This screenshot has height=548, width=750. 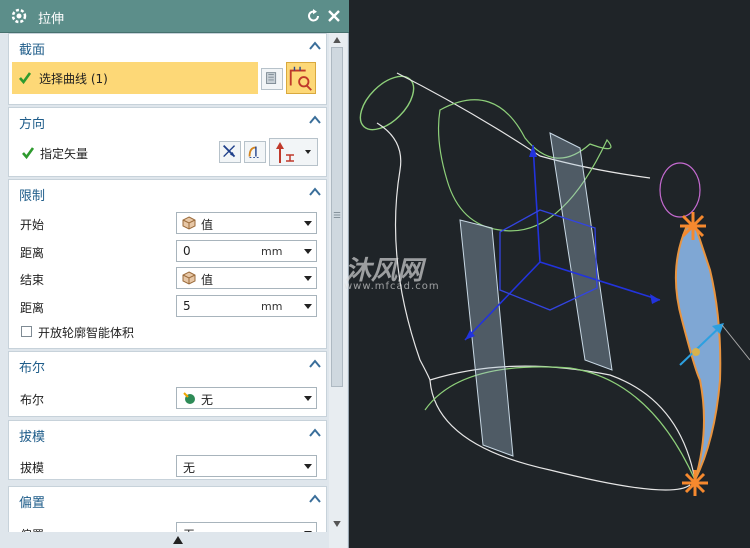 I want to click on section-header: 截面, so click(x=167, y=47).